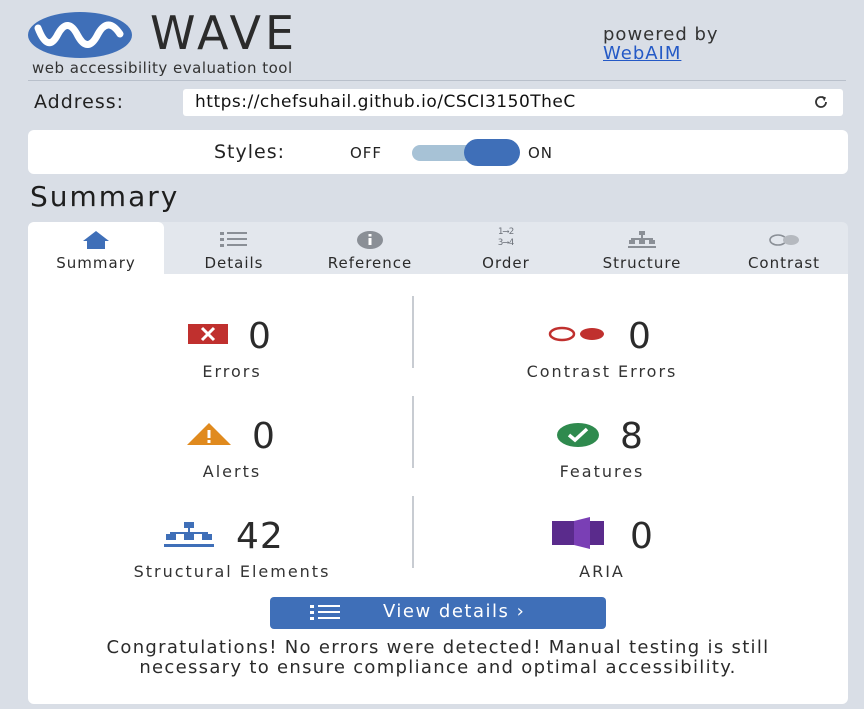 The height and width of the screenshot is (709, 864). Describe the element at coordinates (162, 68) in the screenshot. I see `tagline: web accessibility evaluation tool` at that location.